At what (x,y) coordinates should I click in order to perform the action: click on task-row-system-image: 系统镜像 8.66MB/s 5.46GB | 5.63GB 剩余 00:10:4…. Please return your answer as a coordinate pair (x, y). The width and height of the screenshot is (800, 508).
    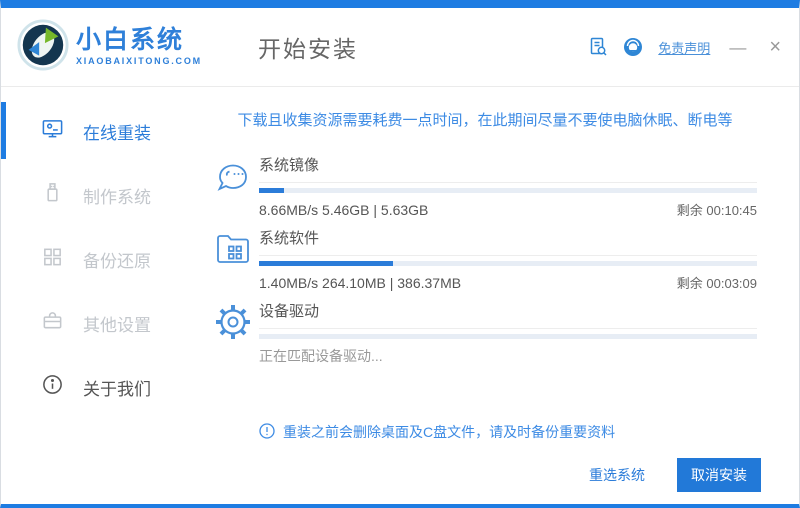
    Looking at the image, I should click on (485, 186).